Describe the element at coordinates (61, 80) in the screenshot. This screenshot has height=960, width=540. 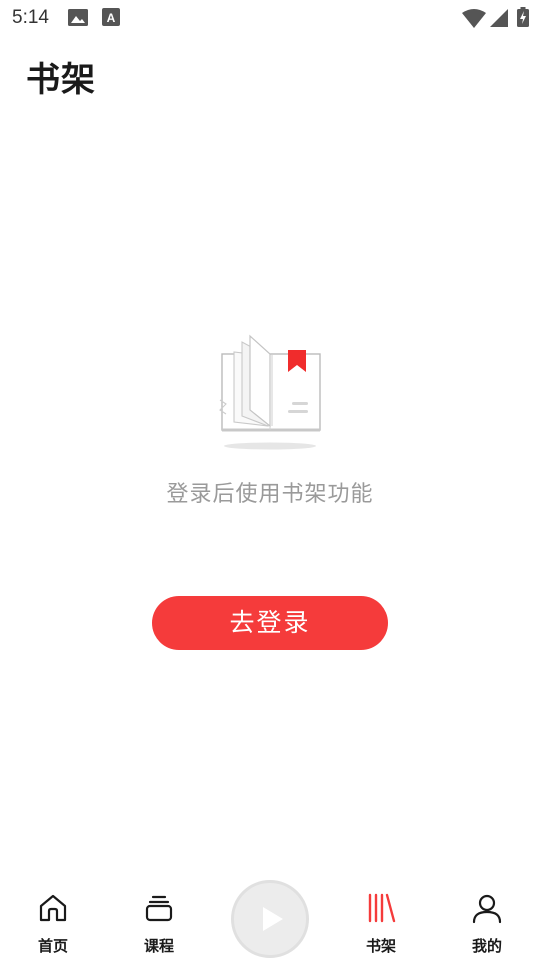
I see `page-title: 书架` at that location.